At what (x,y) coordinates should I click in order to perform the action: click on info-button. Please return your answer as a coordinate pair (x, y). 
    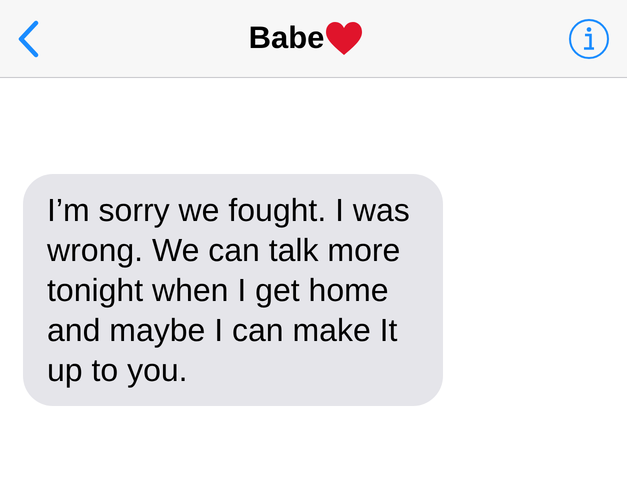
    Looking at the image, I should click on (589, 38).